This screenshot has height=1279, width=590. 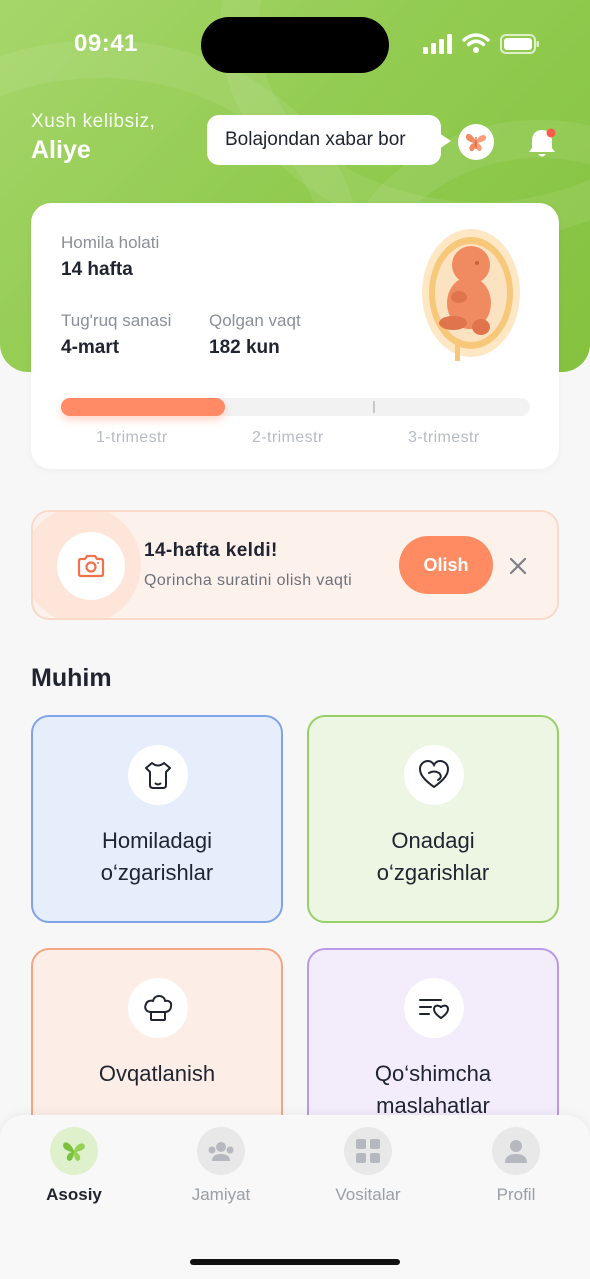 What do you see at coordinates (71, 678) in the screenshot?
I see `section-title: Muhim` at bounding box center [71, 678].